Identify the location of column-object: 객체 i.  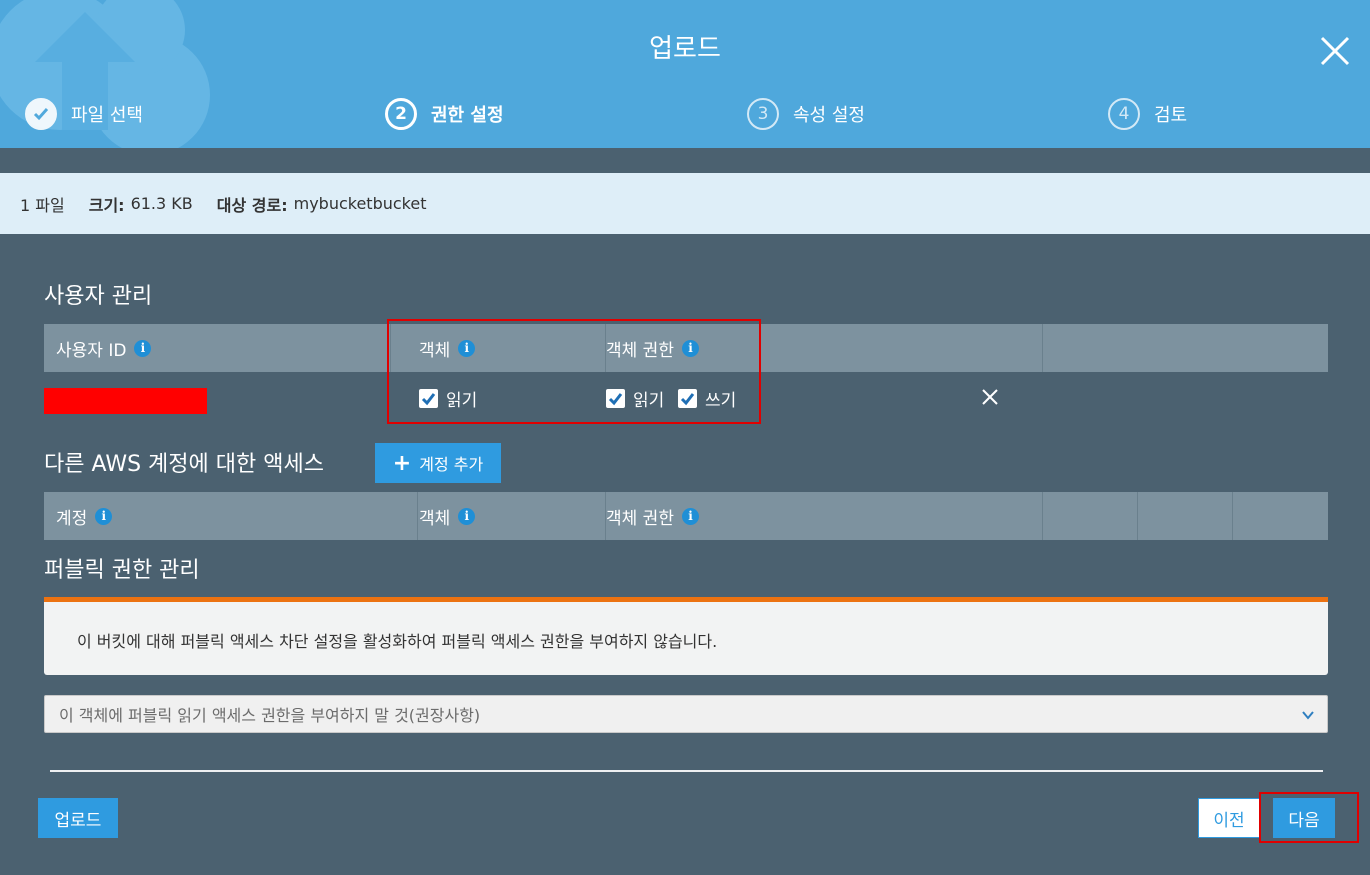
(447, 516).